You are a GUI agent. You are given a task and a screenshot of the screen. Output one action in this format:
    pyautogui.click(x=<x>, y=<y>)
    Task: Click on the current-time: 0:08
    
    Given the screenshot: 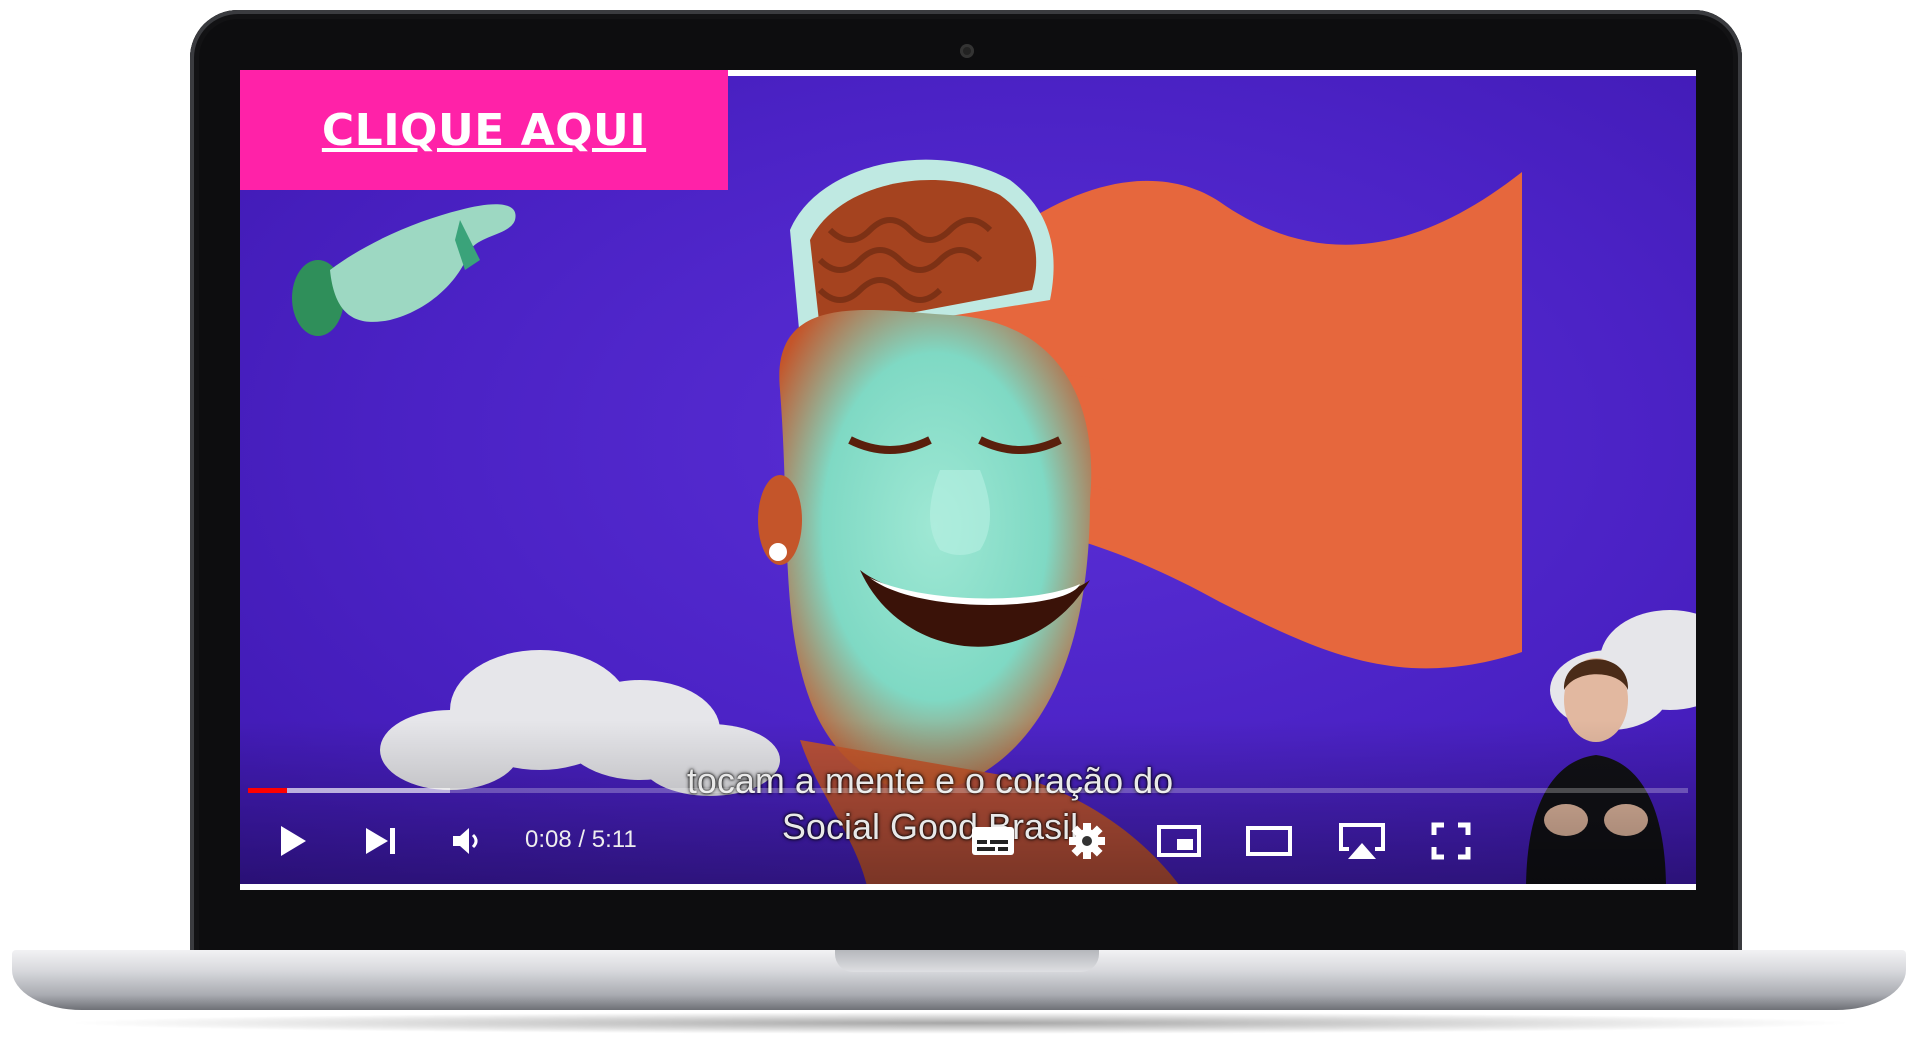 What is the action you would take?
    pyautogui.click(x=548, y=839)
    